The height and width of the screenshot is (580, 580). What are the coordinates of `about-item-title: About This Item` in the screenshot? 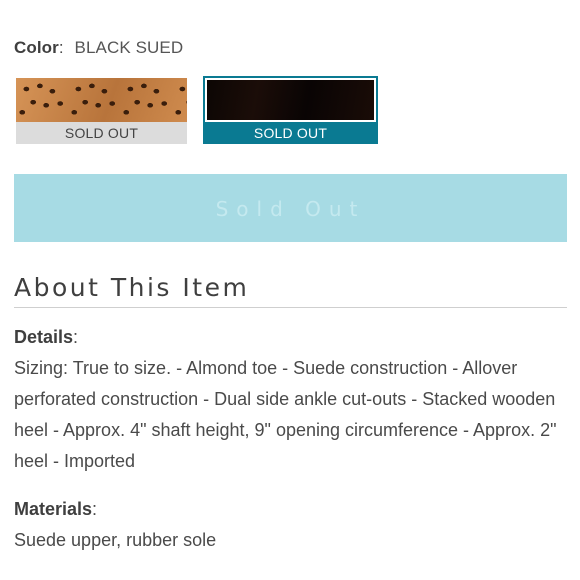 It's located at (132, 287).